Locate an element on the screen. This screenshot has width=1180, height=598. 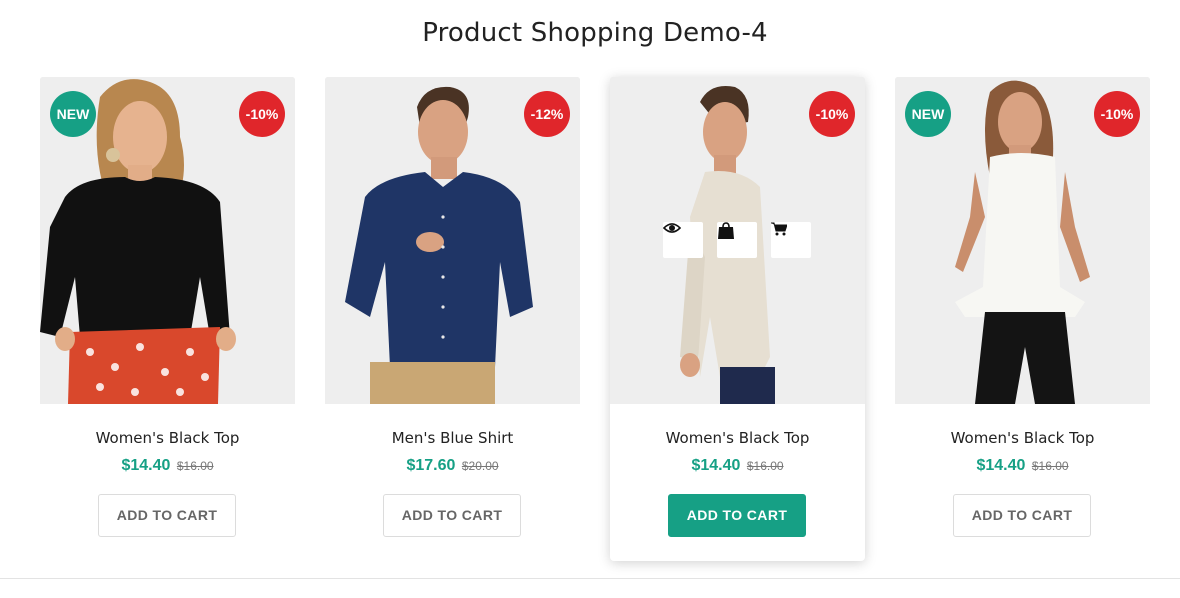
old-price: $20.00 is located at coordinates (480, 466).